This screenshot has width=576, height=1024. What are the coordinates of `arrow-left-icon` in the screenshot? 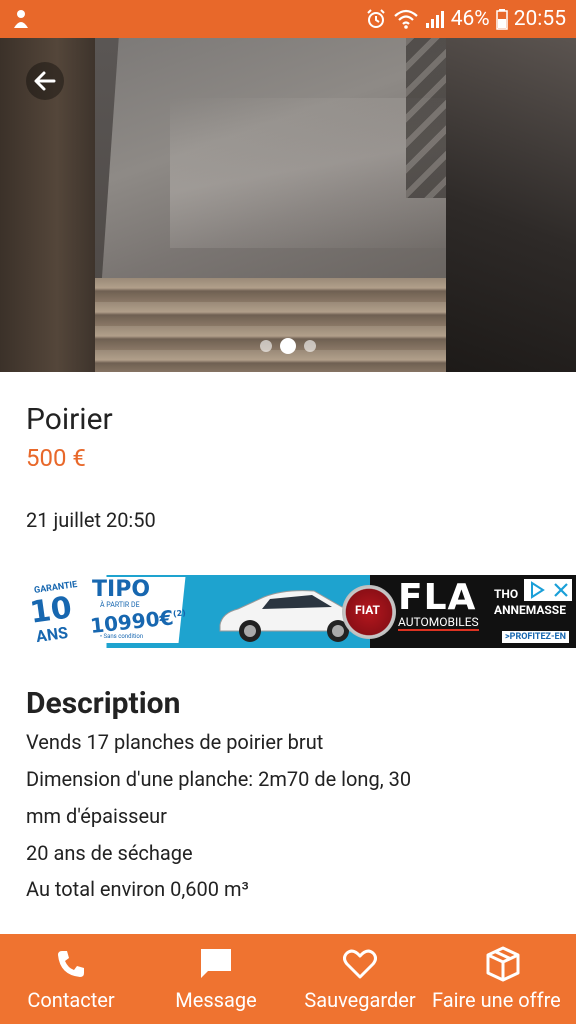 It's located at (45, 81).